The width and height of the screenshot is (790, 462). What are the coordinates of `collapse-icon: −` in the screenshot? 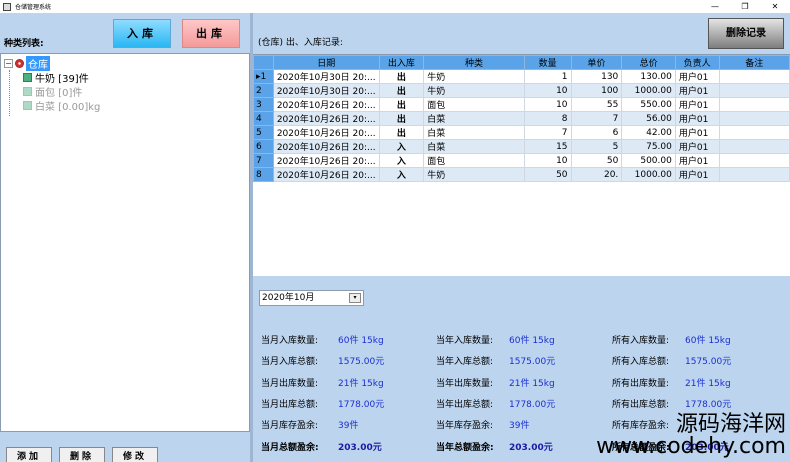 It's located at (8, 63).